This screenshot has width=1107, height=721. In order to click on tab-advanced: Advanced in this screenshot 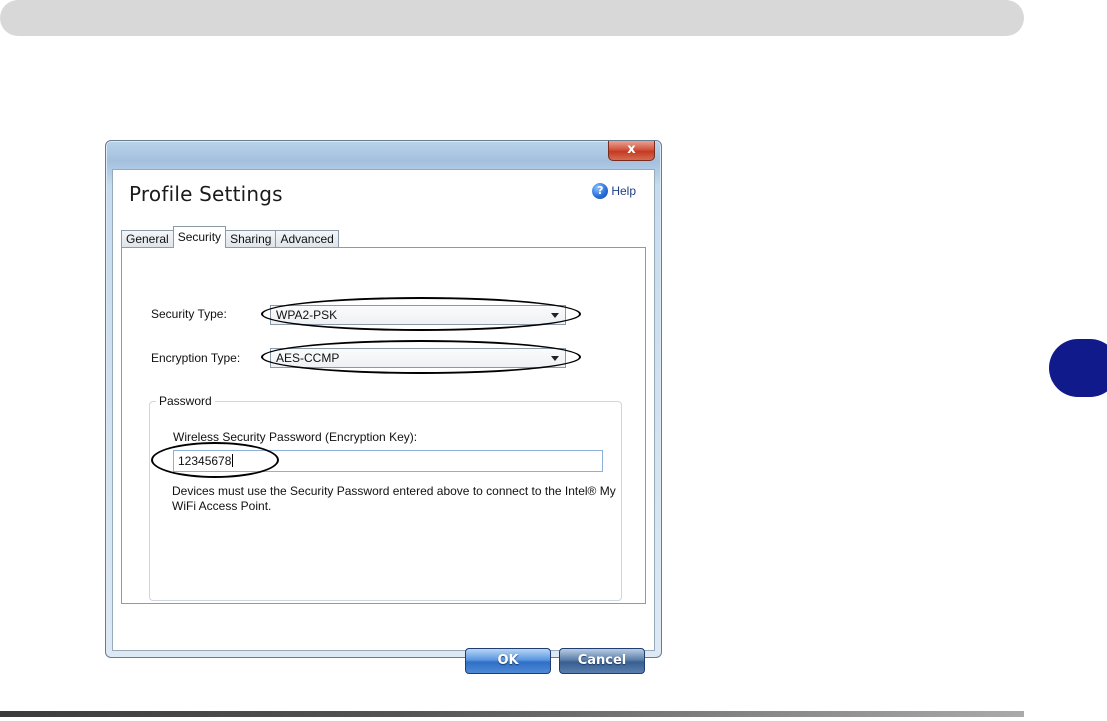, I will do `click(307, 239)`.